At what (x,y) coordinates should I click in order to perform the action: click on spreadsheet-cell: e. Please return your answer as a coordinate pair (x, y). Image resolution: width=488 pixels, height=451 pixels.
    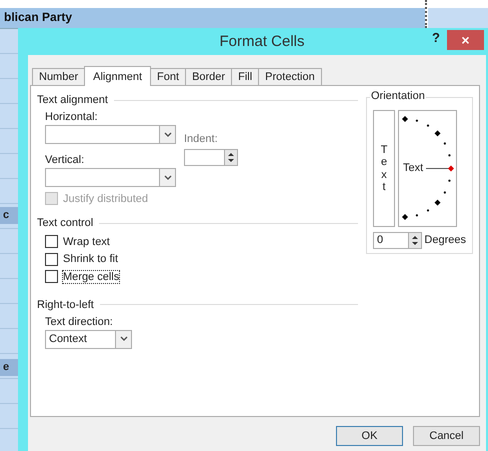
    Looking at the image, I should click on (9, 367).